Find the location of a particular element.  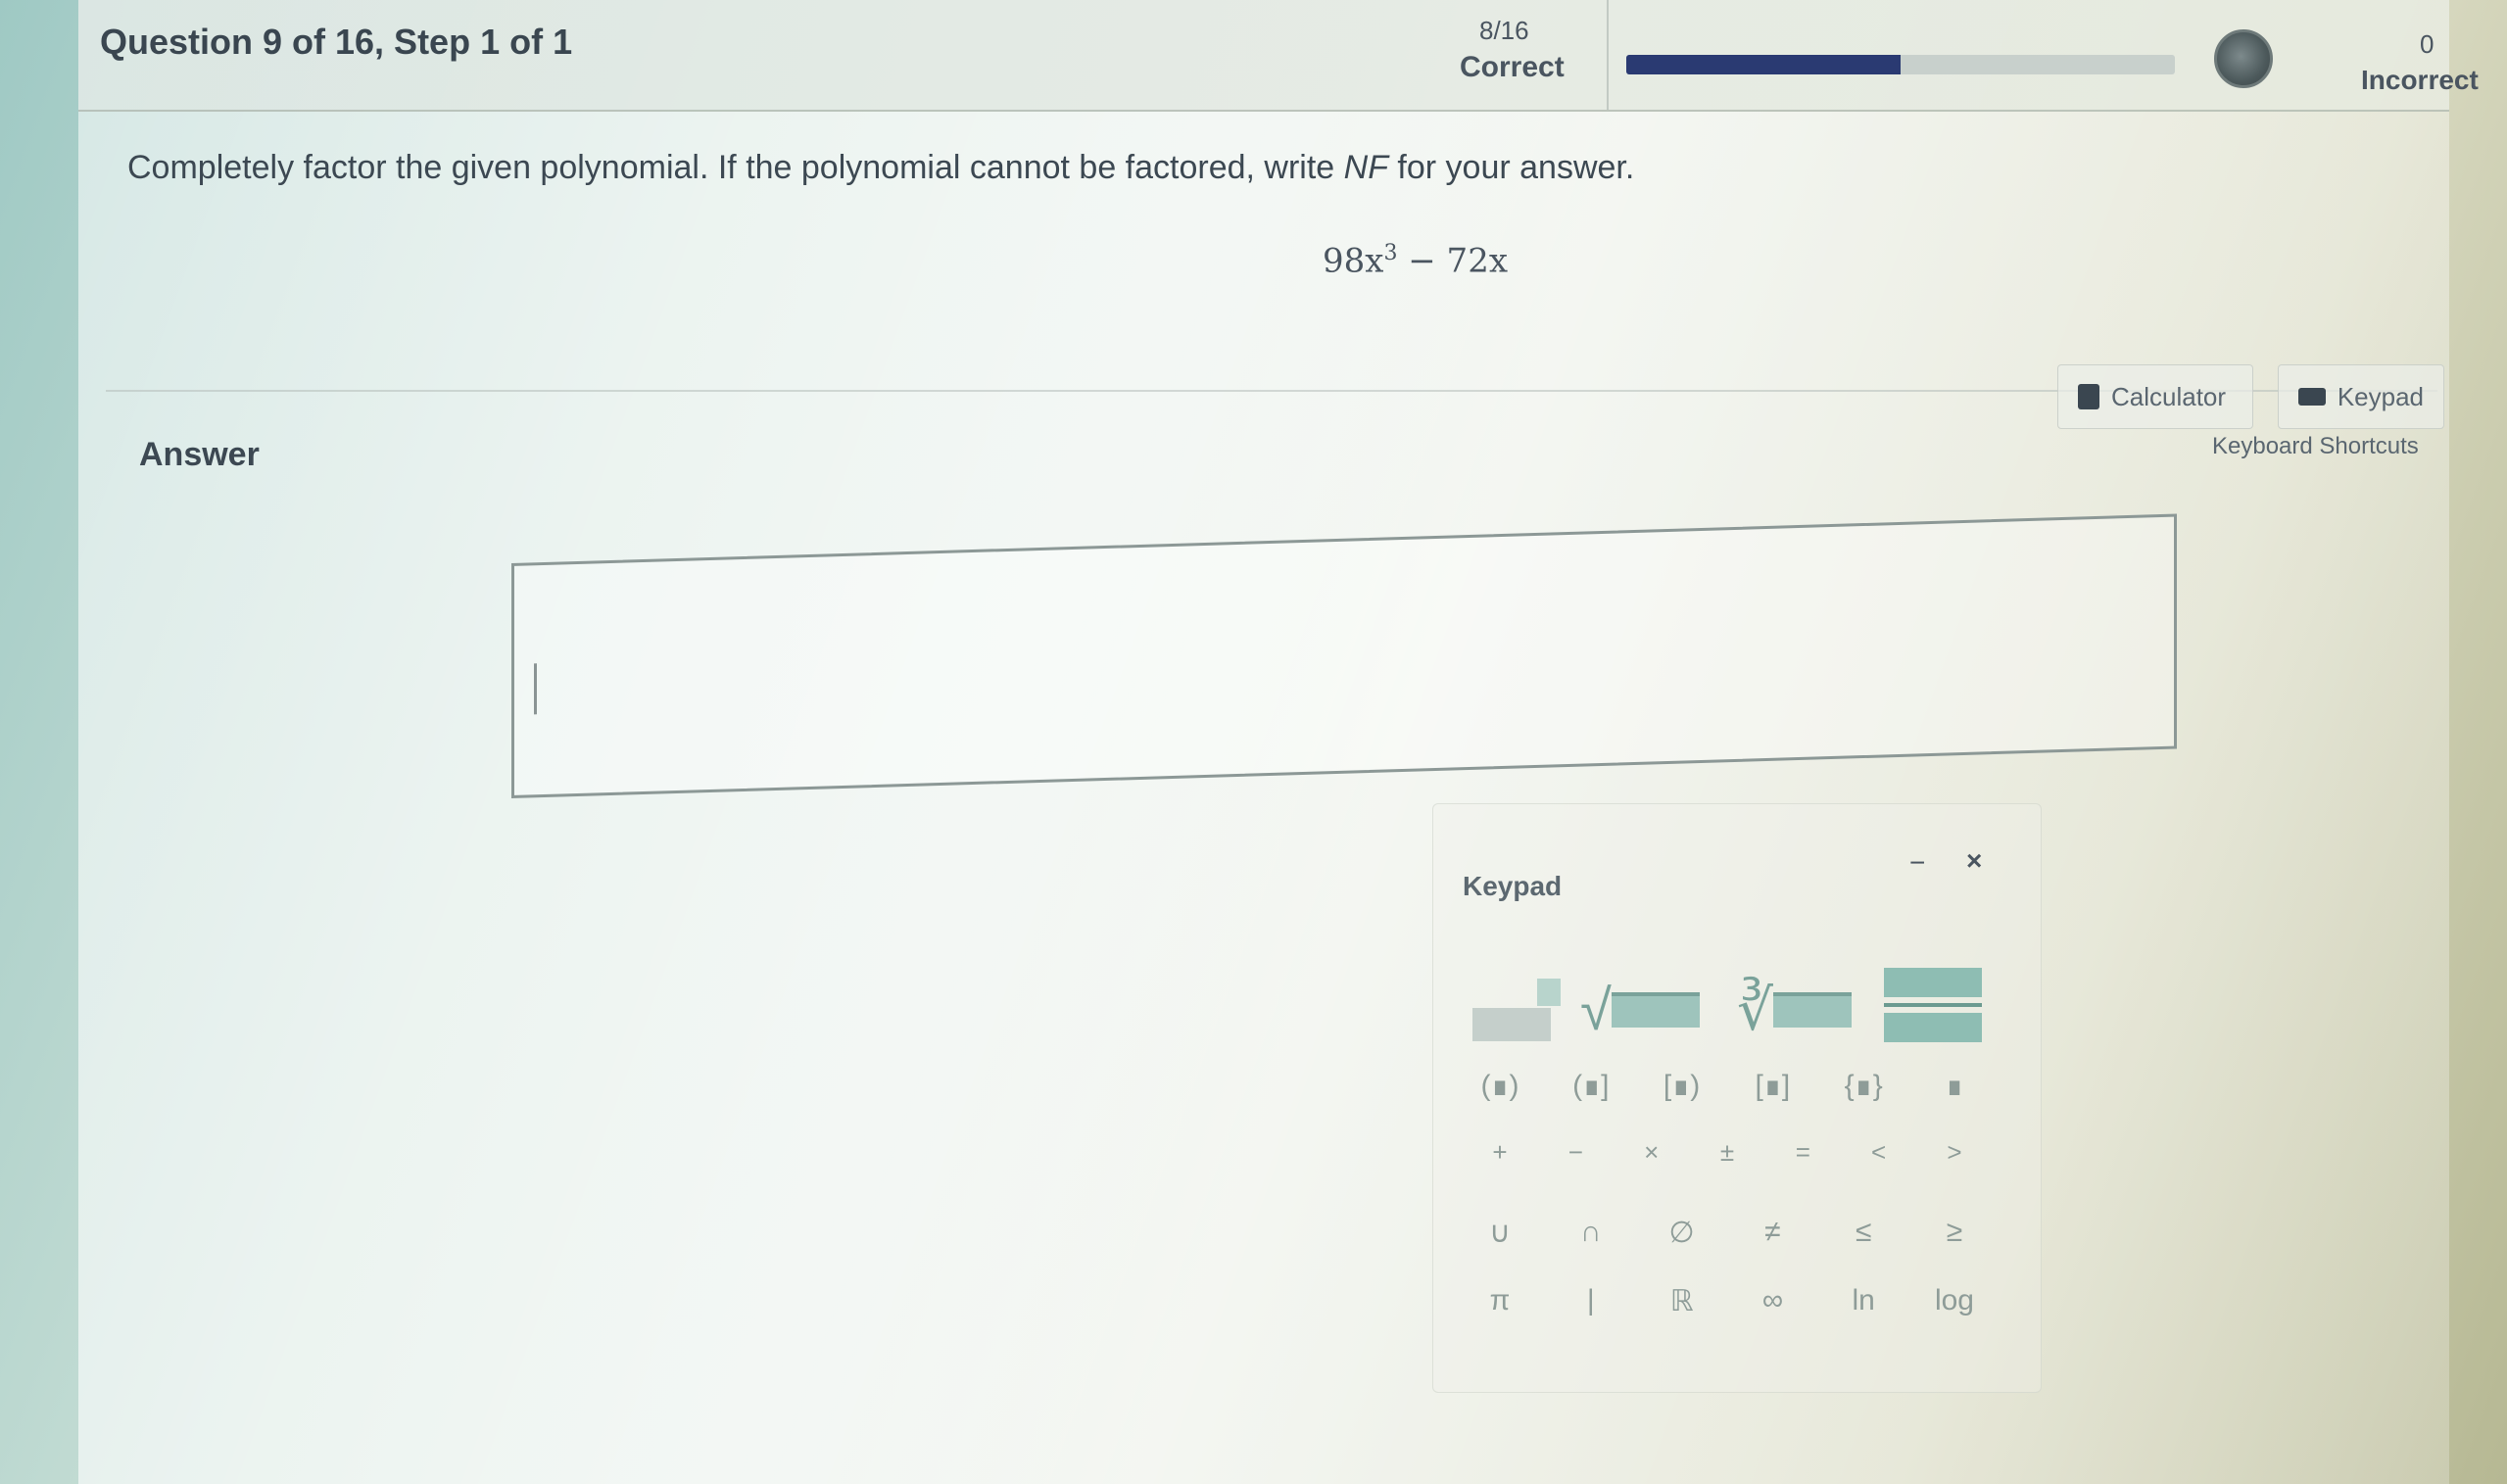

keypad-button-label: Keypad is located at coordinates (2380, 396).